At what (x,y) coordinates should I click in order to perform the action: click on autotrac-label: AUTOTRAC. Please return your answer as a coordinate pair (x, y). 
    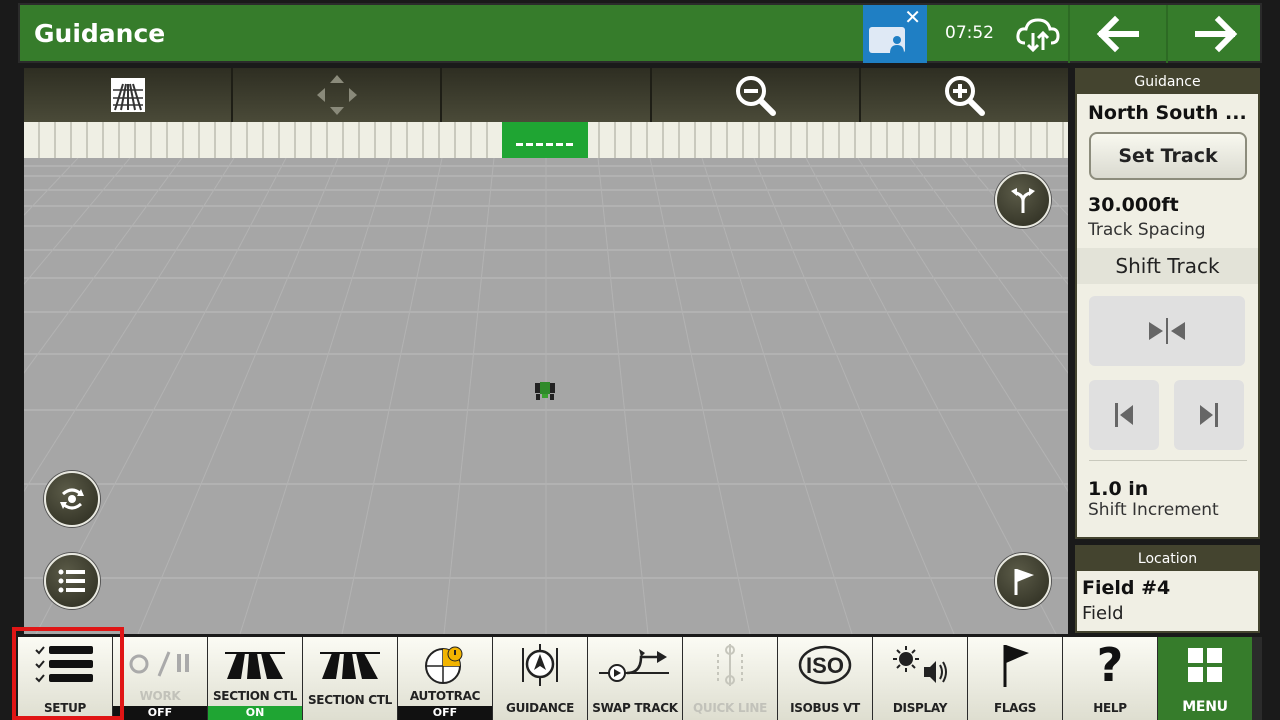
    Looking at the image, I should click on (445, 696).